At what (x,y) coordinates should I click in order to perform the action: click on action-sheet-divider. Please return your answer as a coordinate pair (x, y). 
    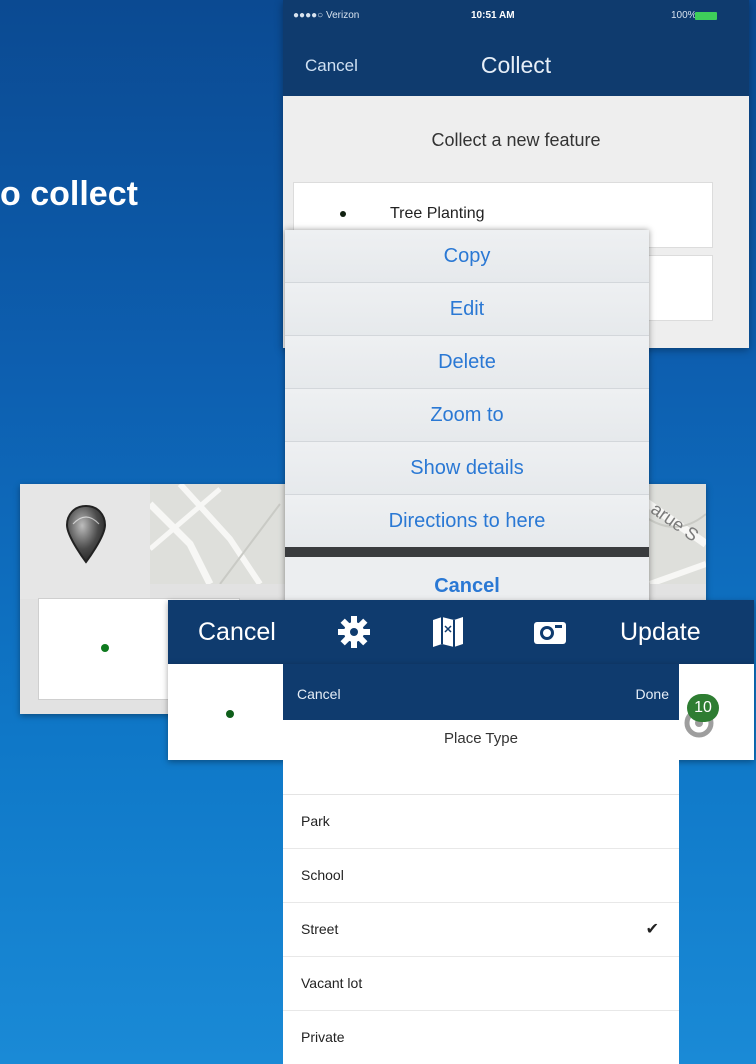
    Looking at the image, I should click on (467, 552).